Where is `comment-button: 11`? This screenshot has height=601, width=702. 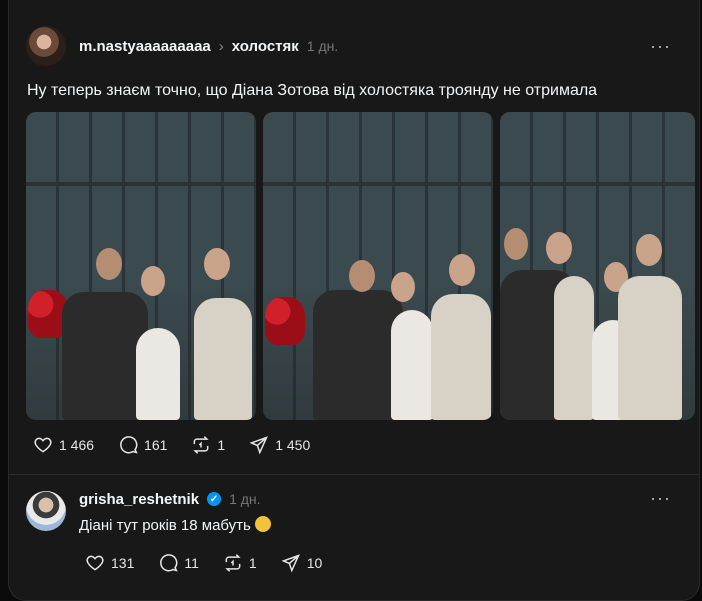
comment-button: 11 is located at coordinates (178, 563).